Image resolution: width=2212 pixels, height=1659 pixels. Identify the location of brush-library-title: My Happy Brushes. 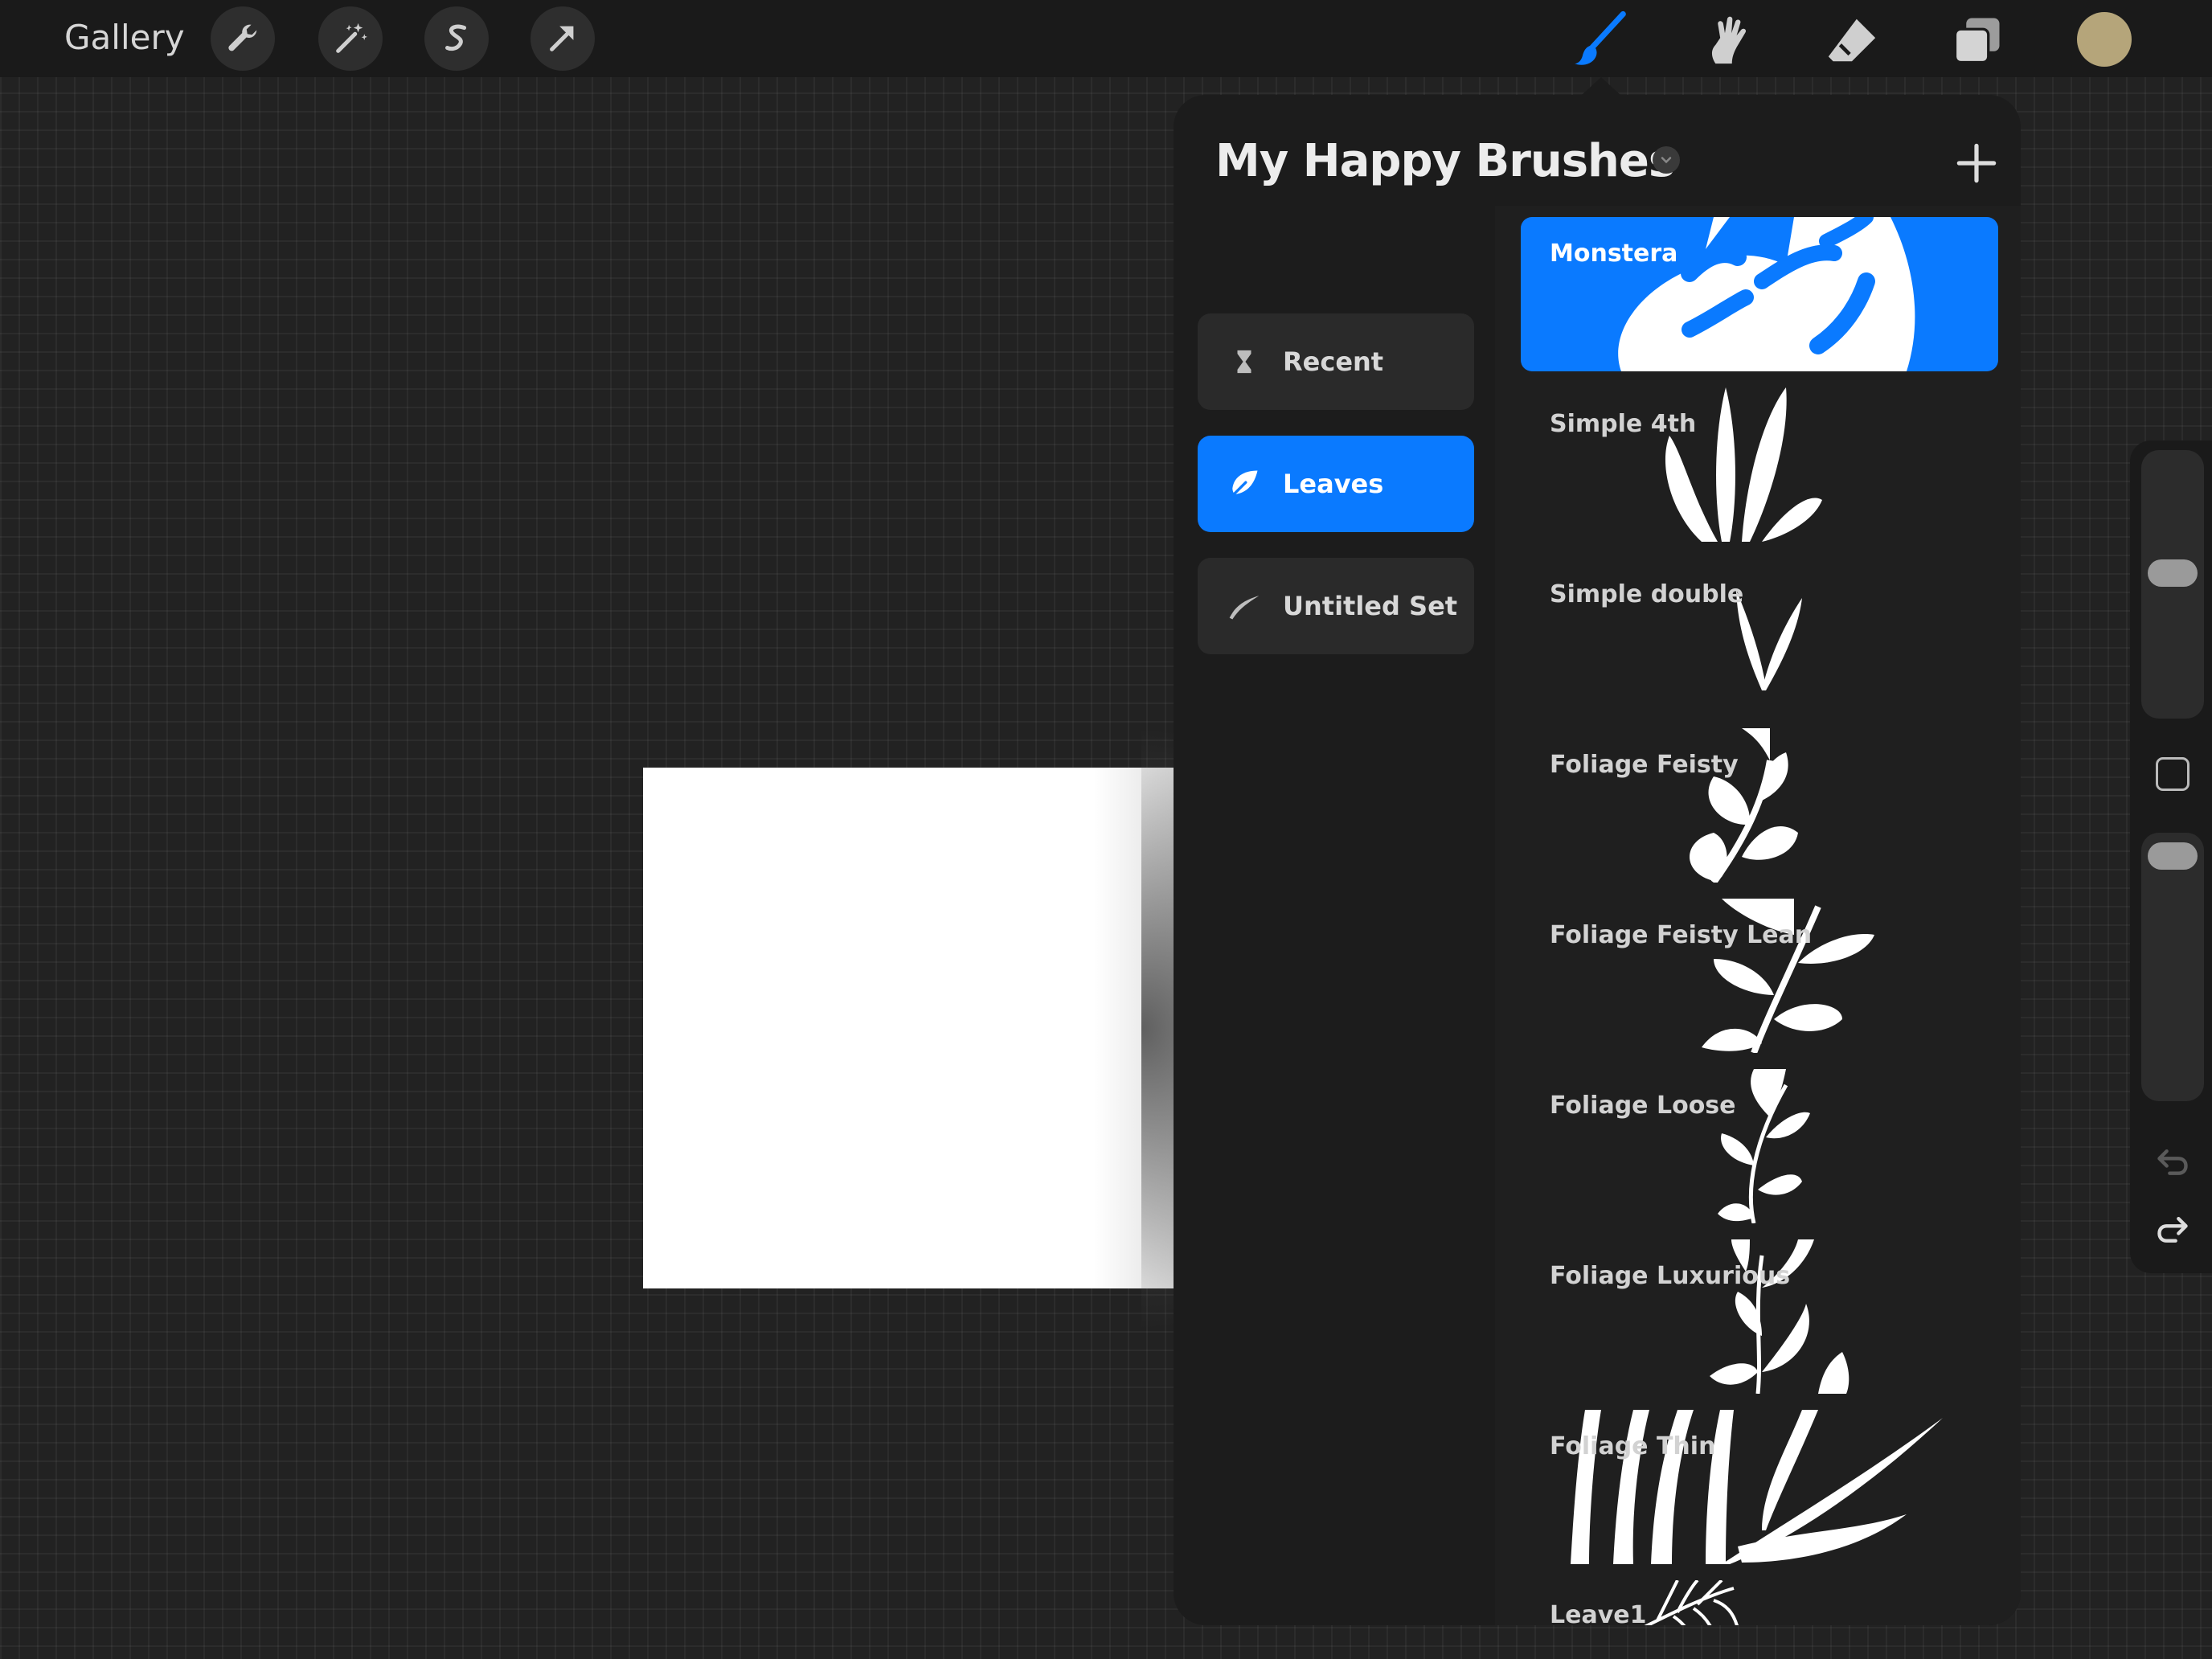
(1445, 161).